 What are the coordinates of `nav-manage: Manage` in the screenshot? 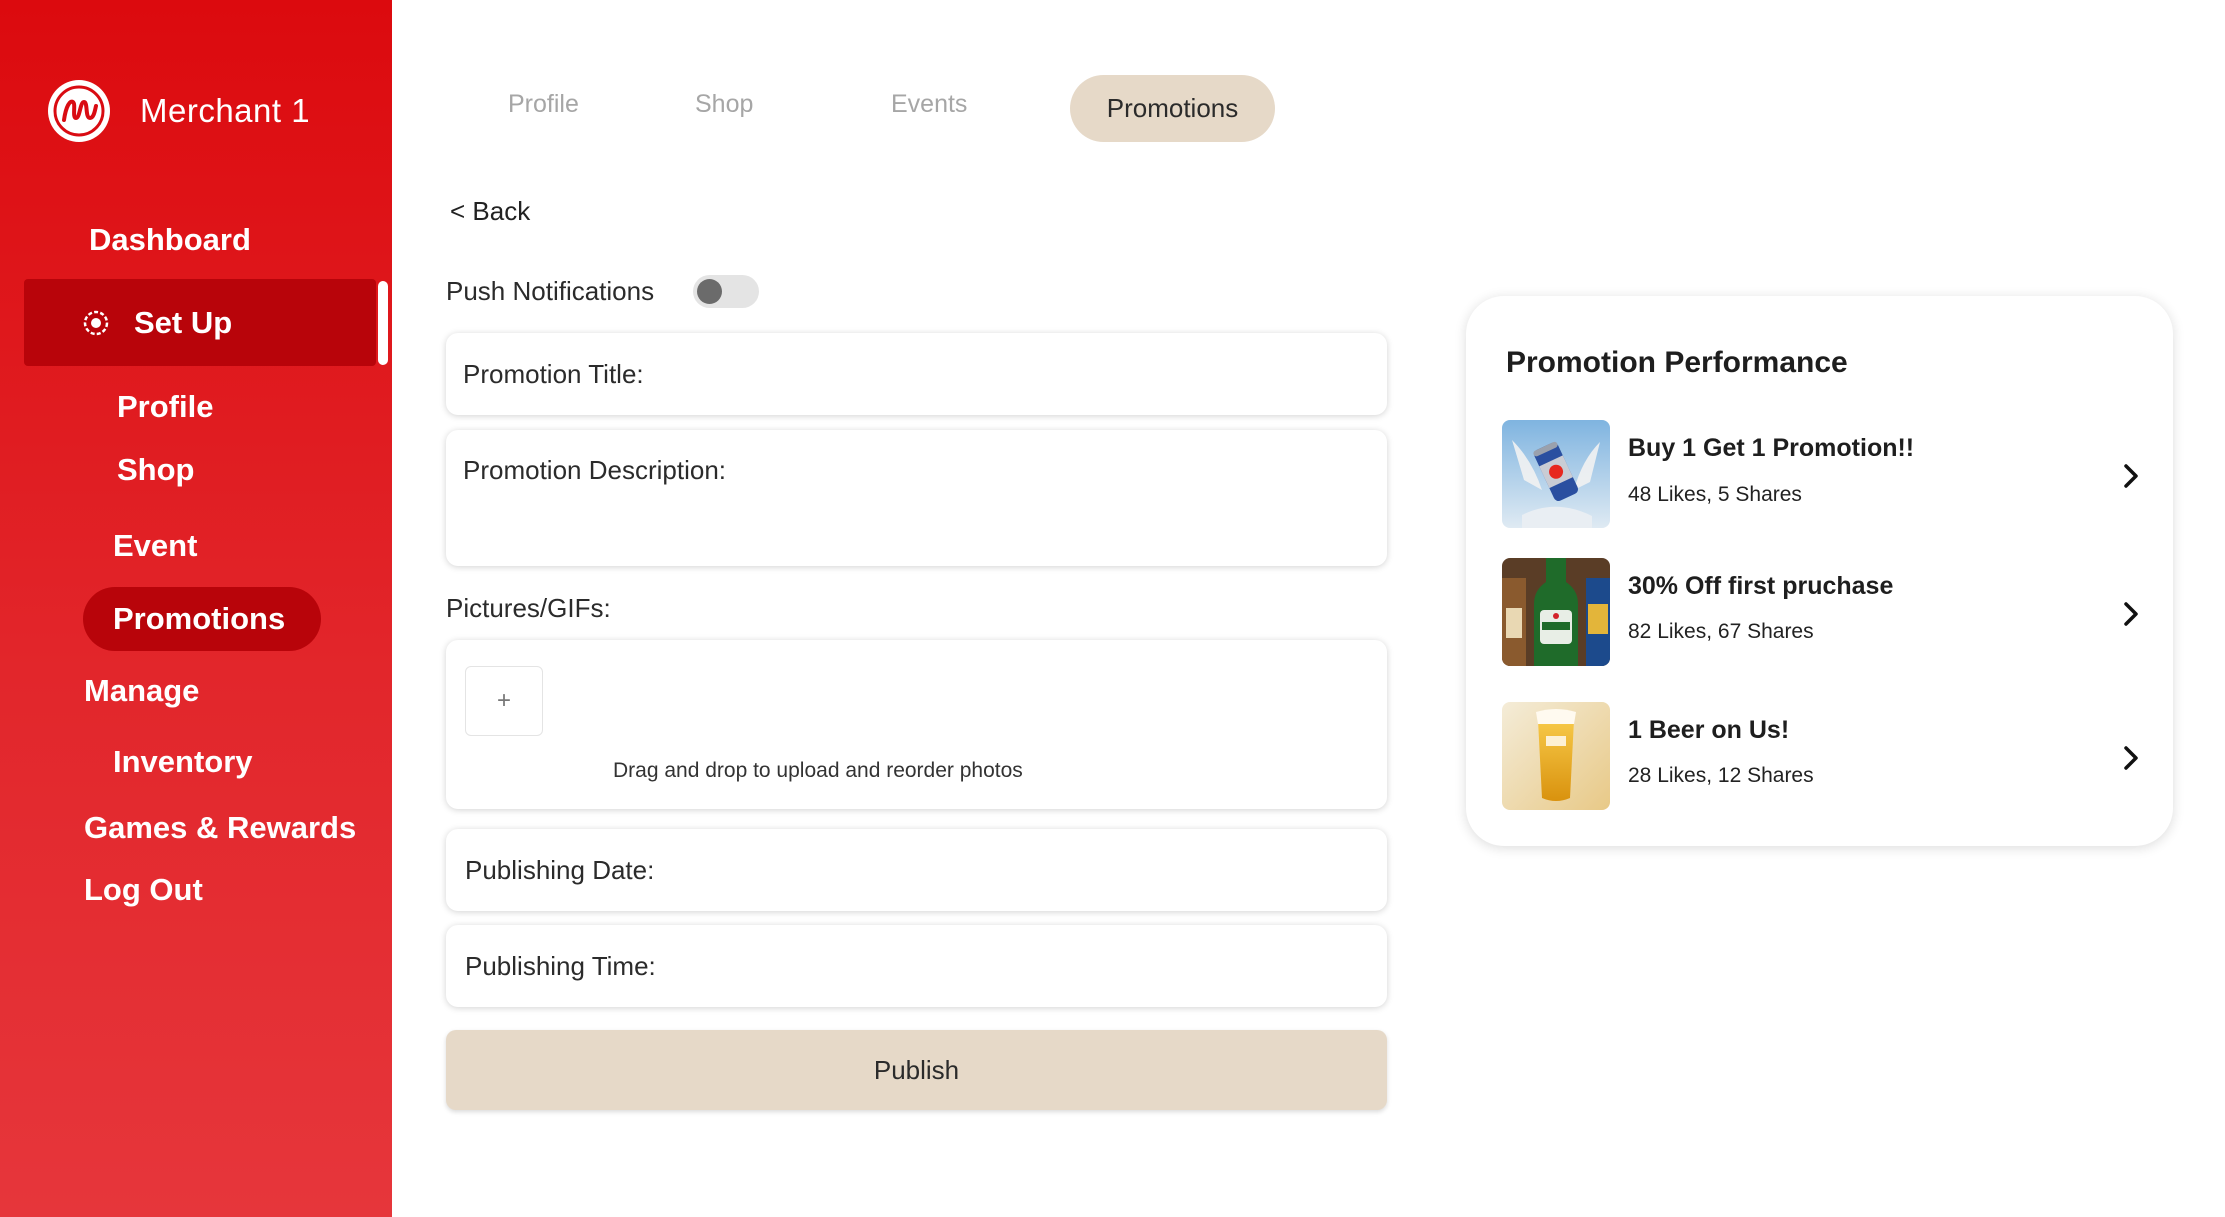 It's located at (141, 691).